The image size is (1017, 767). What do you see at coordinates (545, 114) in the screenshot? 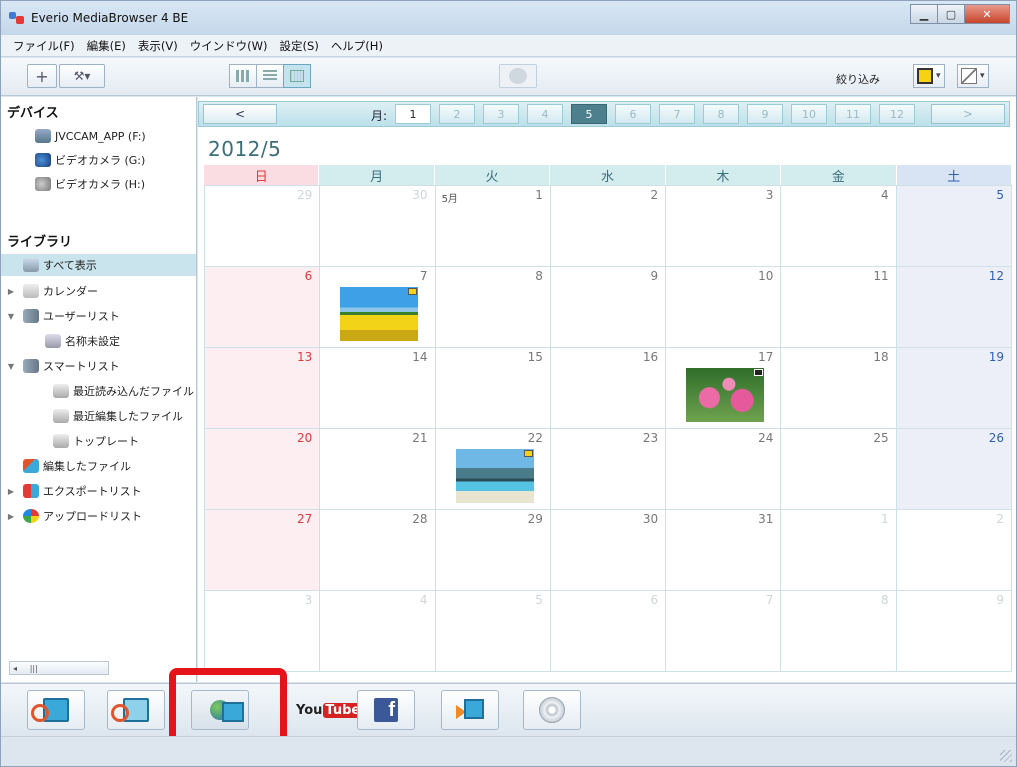
I see `month-button-4: 4` at bounding box center [545, 114].